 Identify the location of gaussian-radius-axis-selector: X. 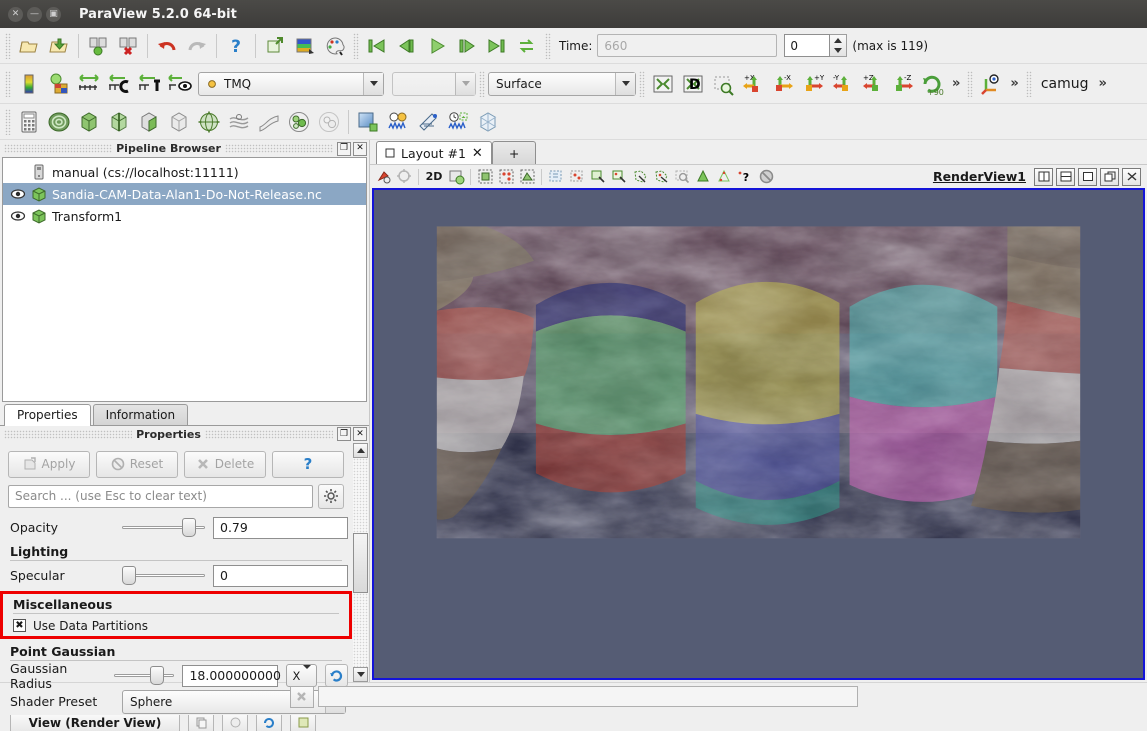
(301, 675).